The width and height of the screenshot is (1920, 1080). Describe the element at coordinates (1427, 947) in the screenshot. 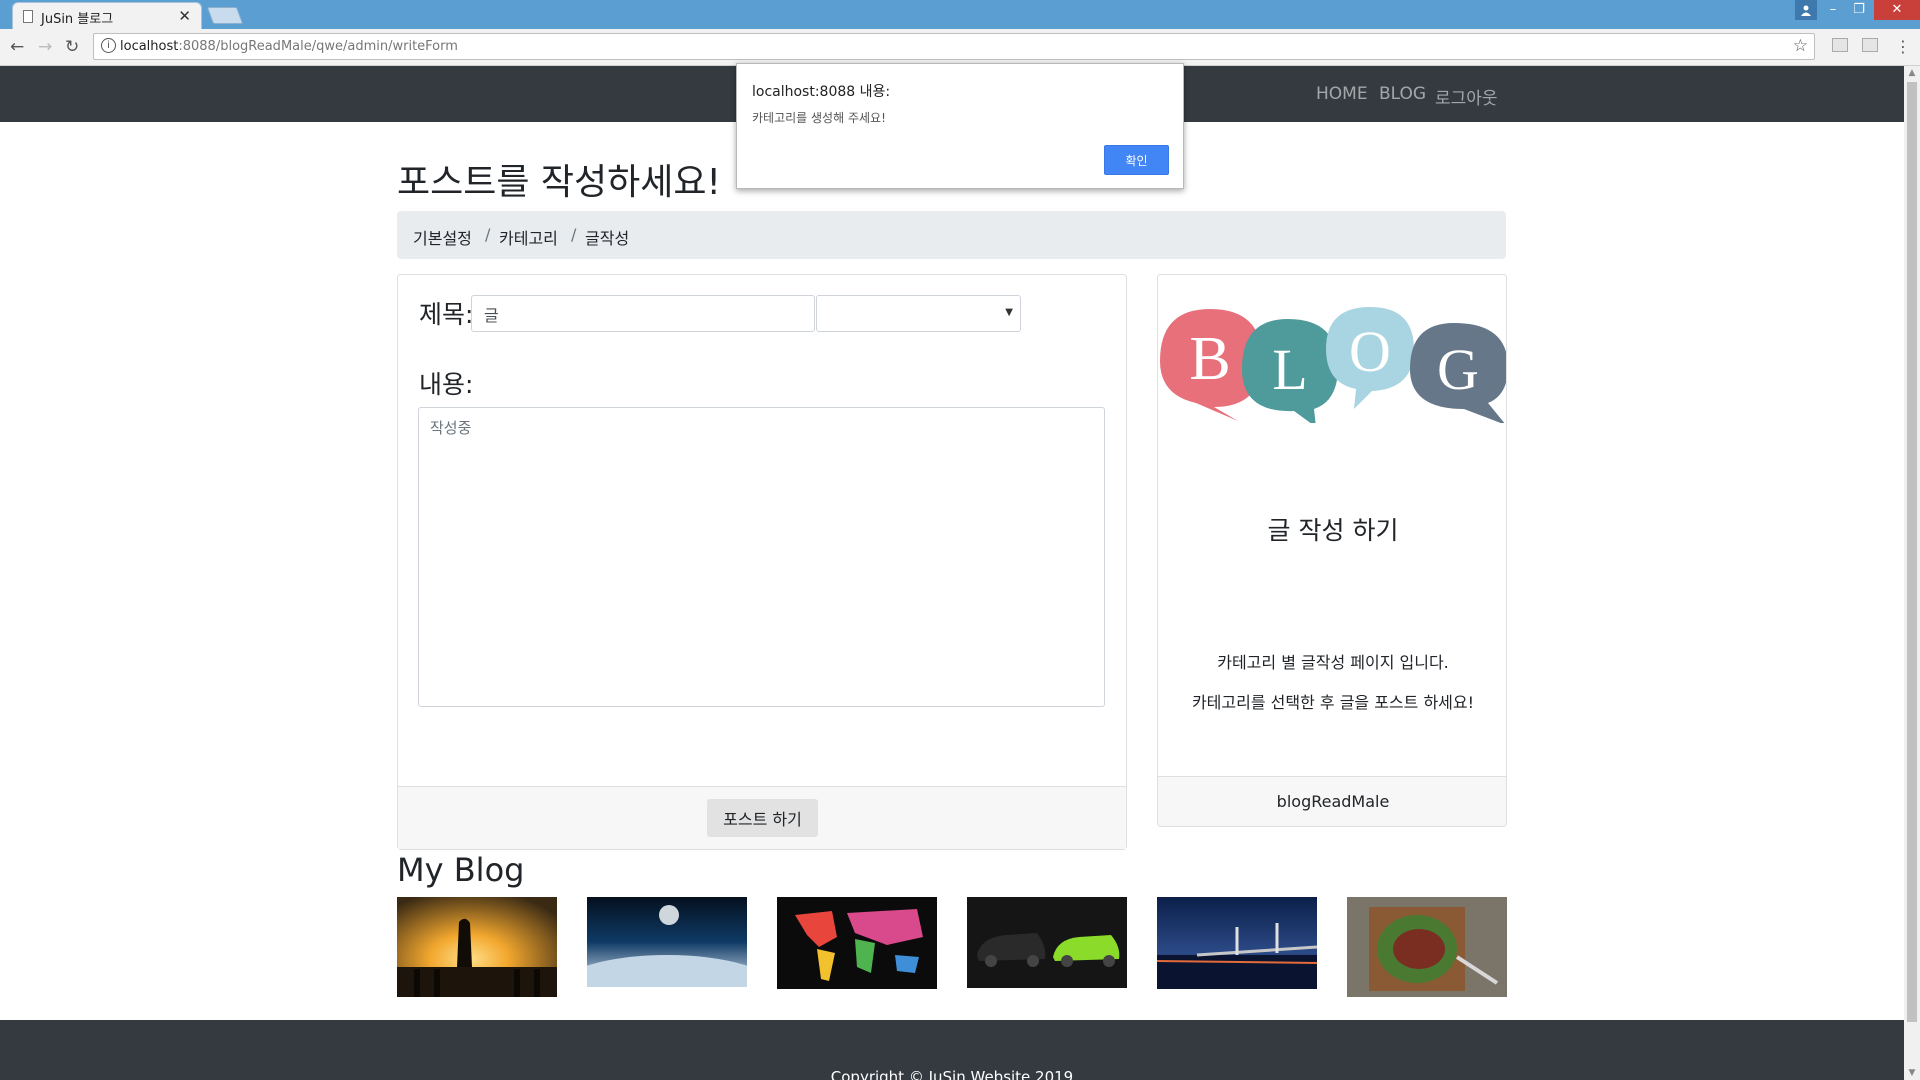

I see `steak-food-image` at that location.